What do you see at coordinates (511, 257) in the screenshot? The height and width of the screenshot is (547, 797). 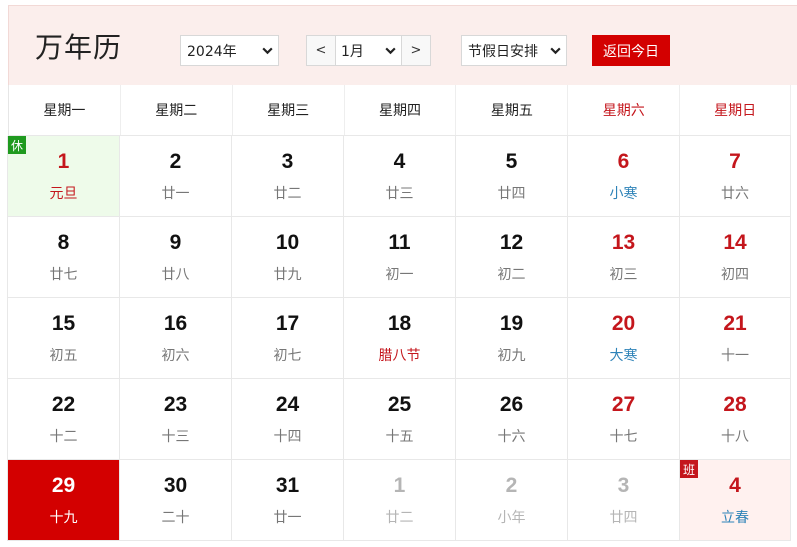 I see `day-cell: 12 初二` at bounding box center [511, 257].